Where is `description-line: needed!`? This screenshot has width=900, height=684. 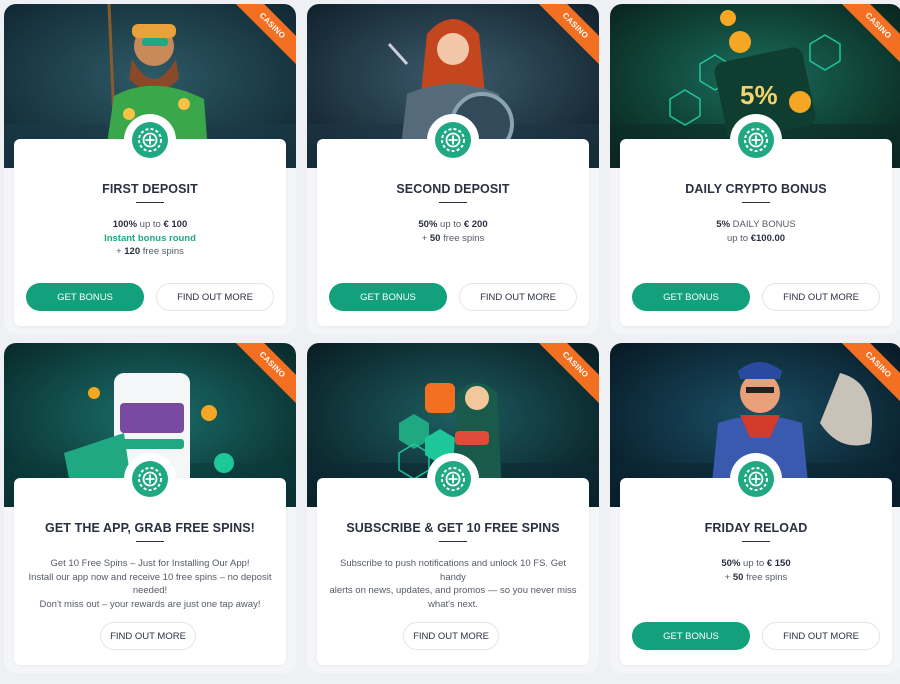 description-line: needed! is located at coordinates (150, 590).